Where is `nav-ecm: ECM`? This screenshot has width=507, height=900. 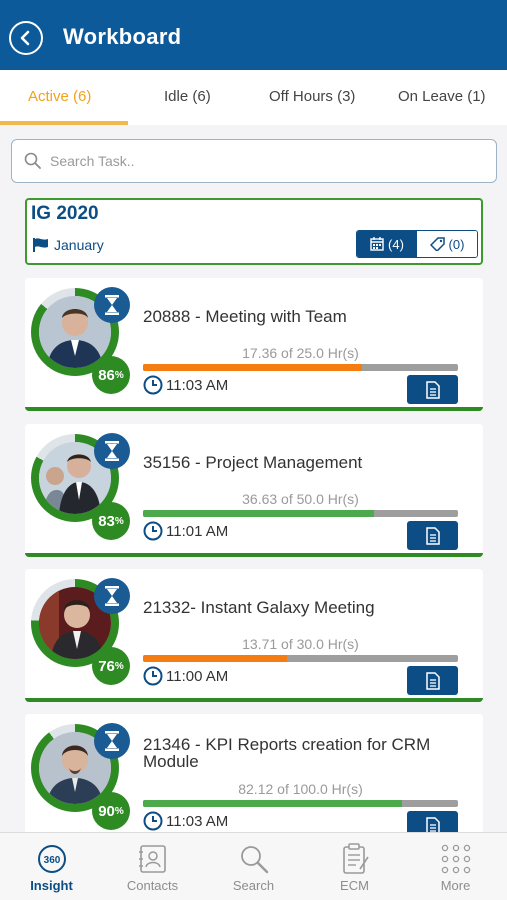
nav-ecm: ECM is located at coordinates (354, 866).